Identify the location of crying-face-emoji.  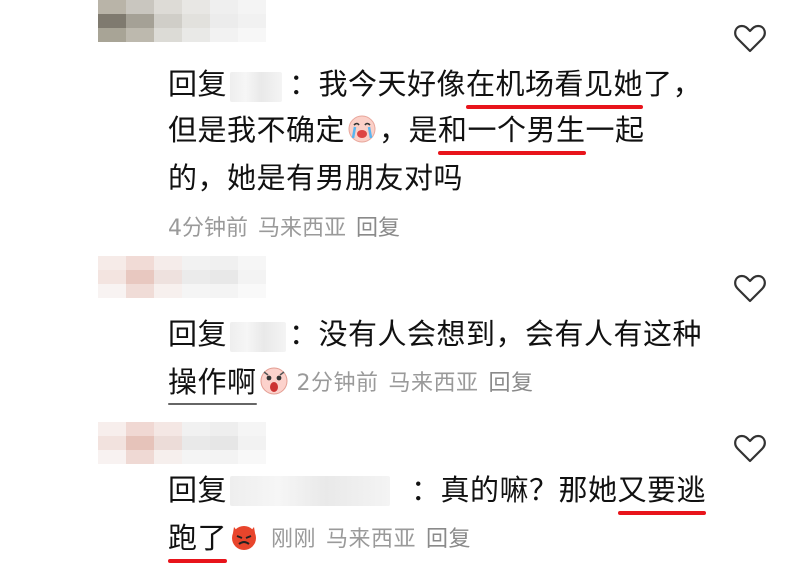
(362, 129).